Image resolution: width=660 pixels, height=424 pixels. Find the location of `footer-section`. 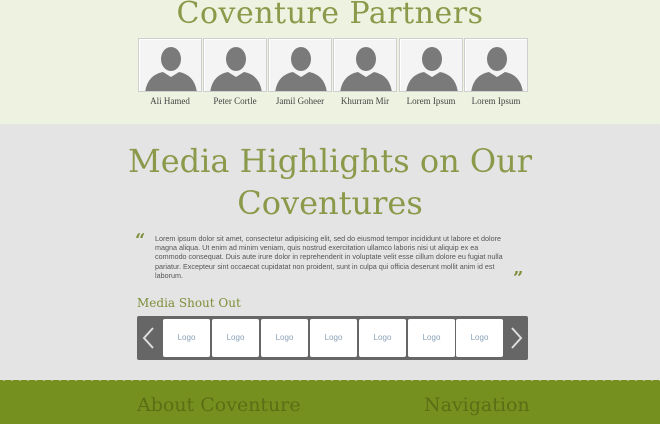

footer-section is located at coordinates (330, 402).